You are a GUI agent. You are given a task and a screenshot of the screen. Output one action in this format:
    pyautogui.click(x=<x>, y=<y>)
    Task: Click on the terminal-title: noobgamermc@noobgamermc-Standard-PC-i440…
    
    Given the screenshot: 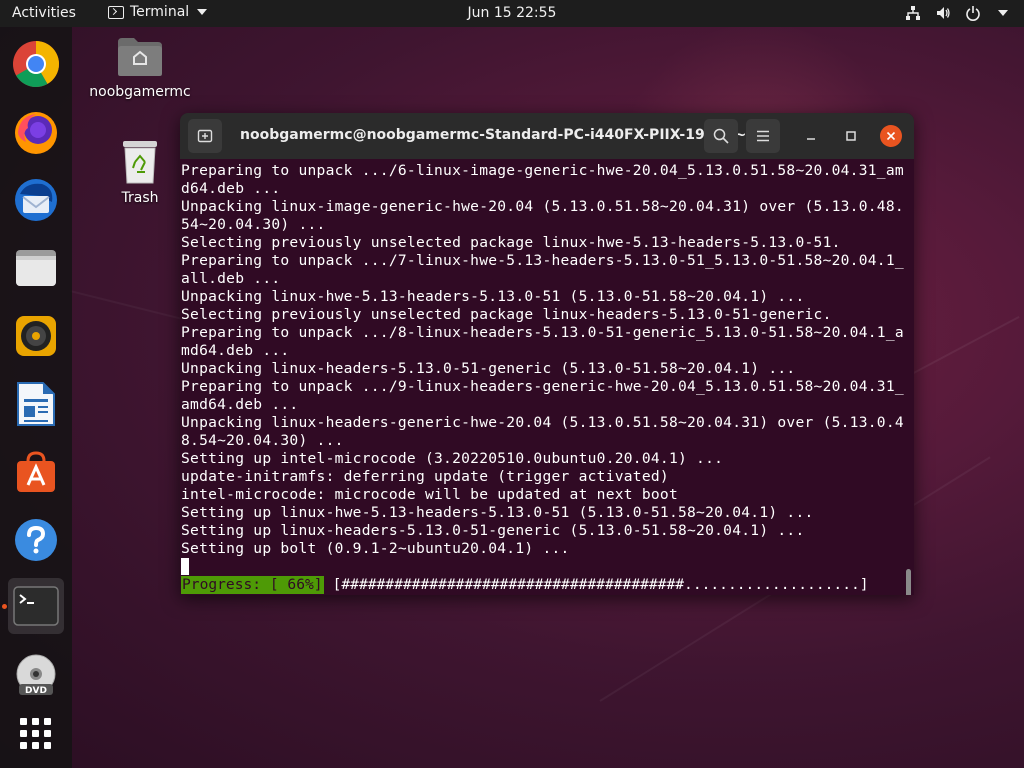 What is the action you would take?
    pyautogui.click(x=493, y=135)
    